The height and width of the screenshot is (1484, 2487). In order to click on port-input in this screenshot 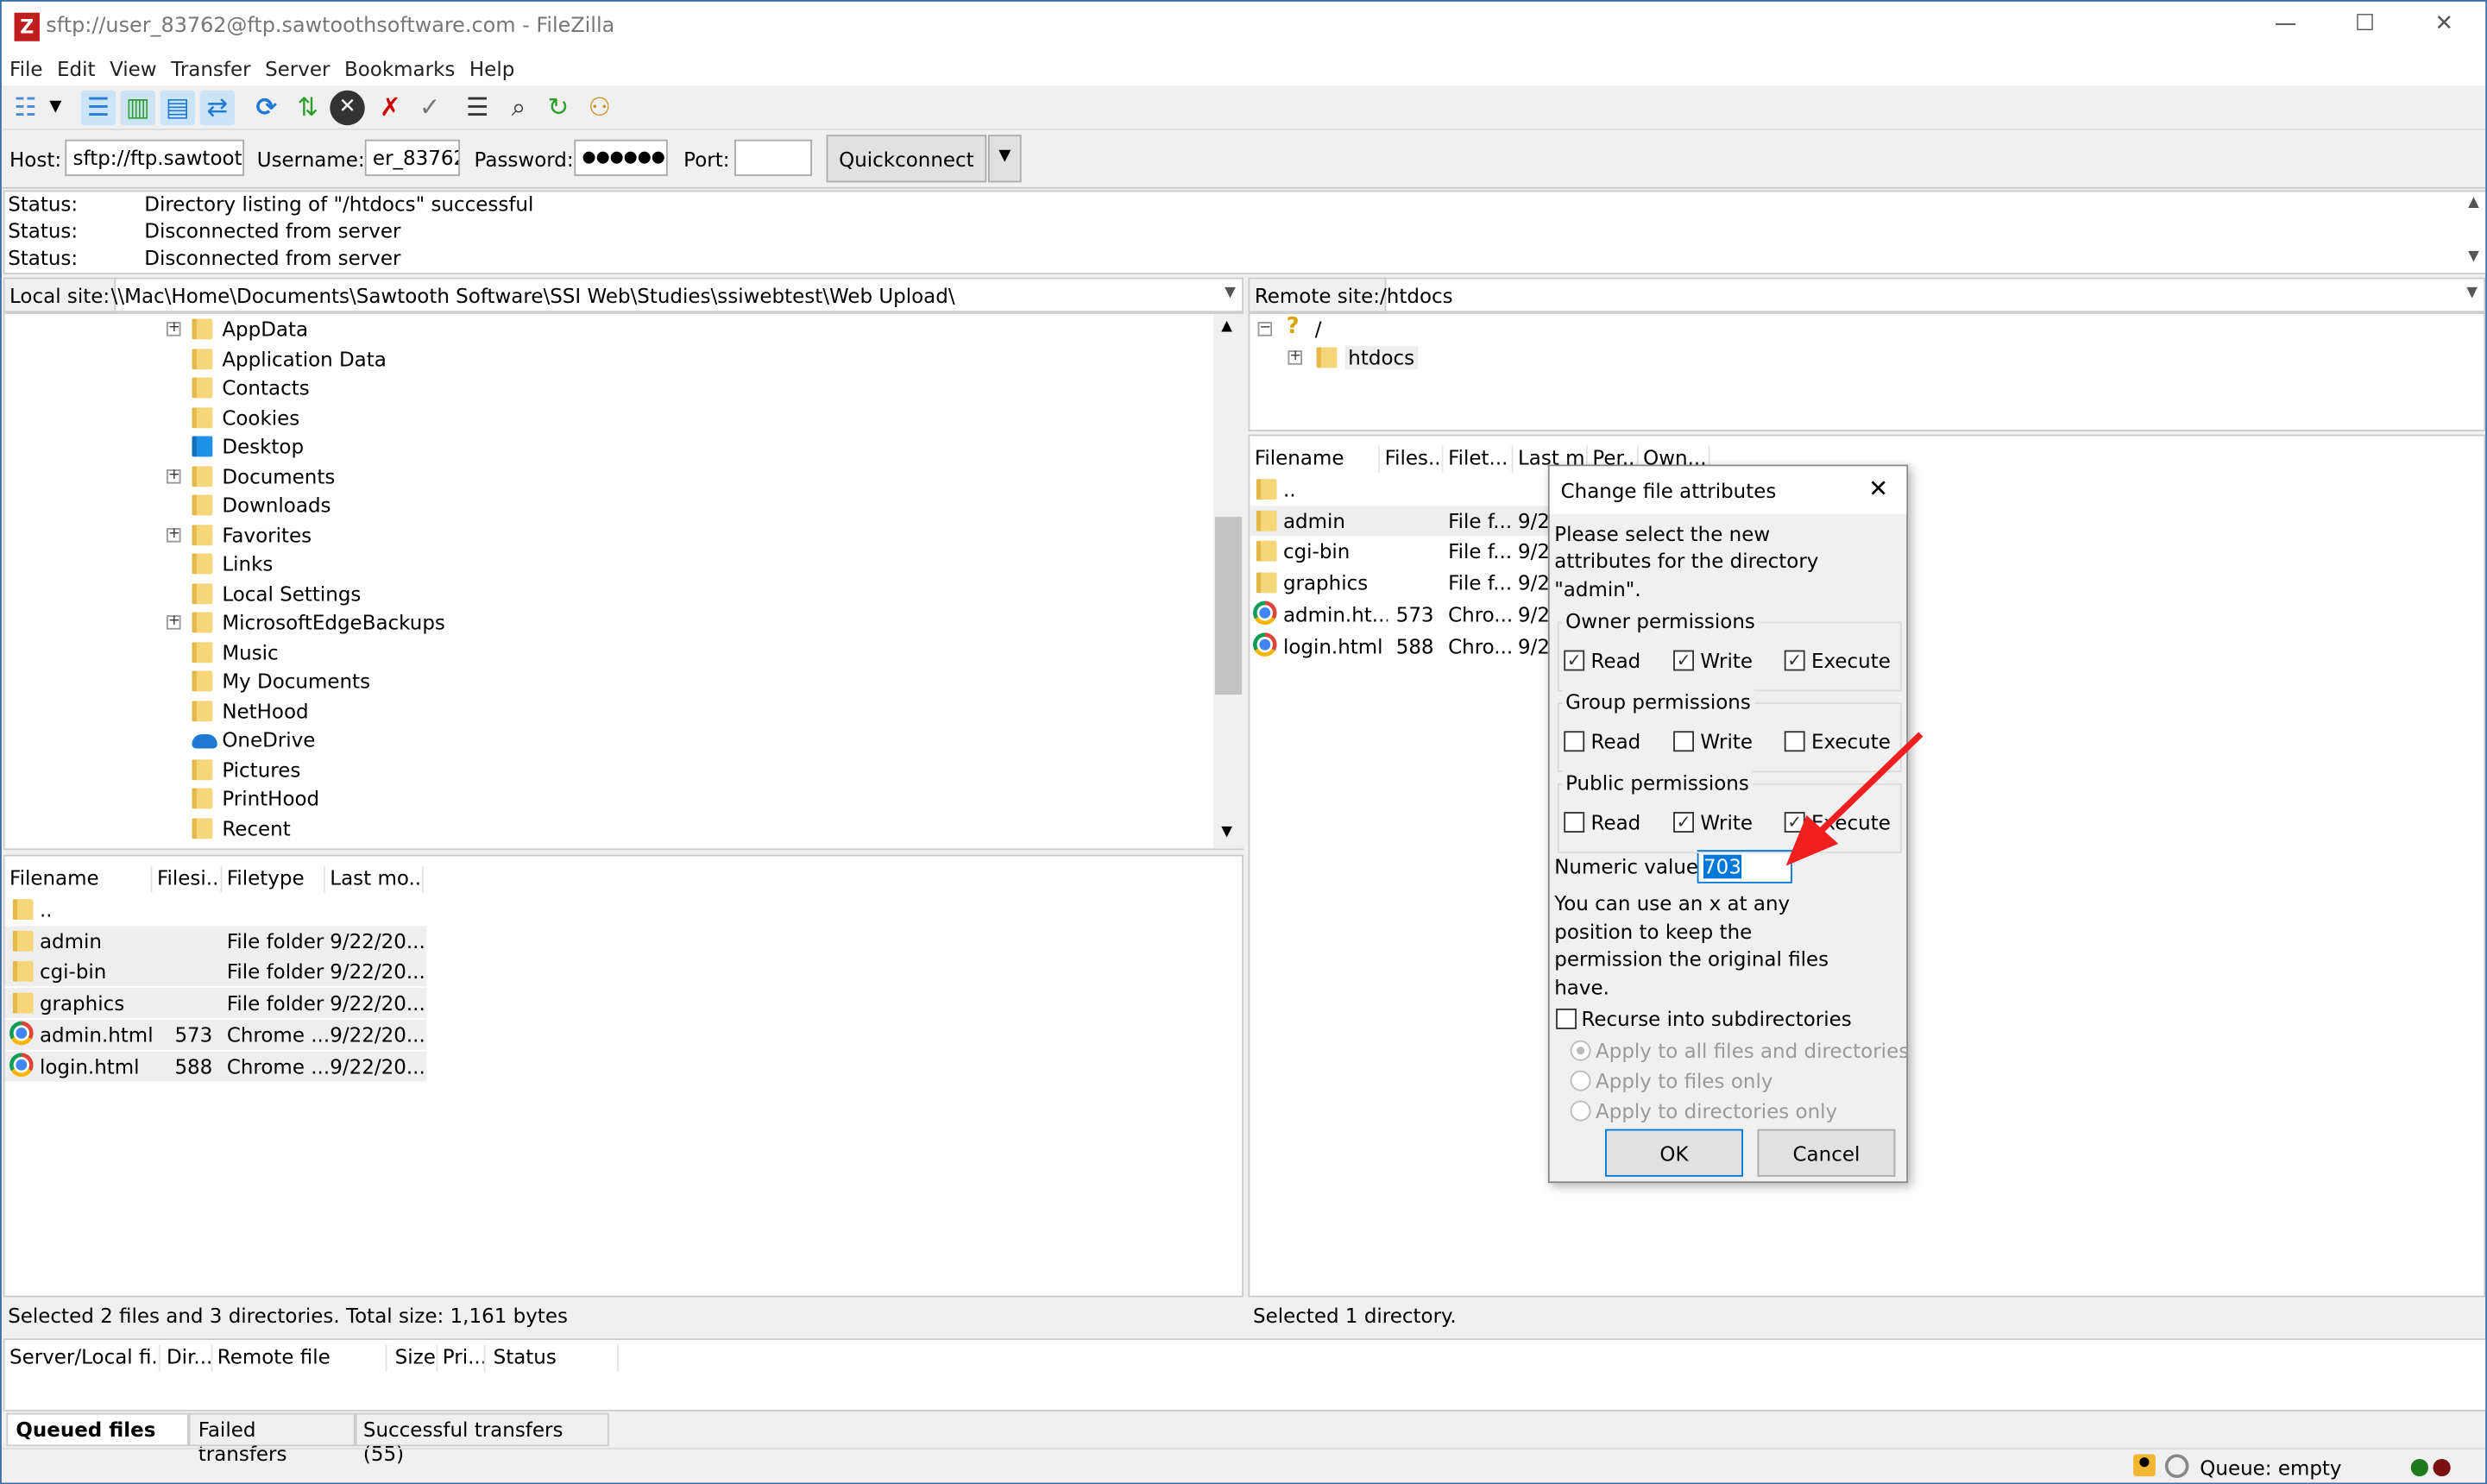, I will do `click(773, 158)`.